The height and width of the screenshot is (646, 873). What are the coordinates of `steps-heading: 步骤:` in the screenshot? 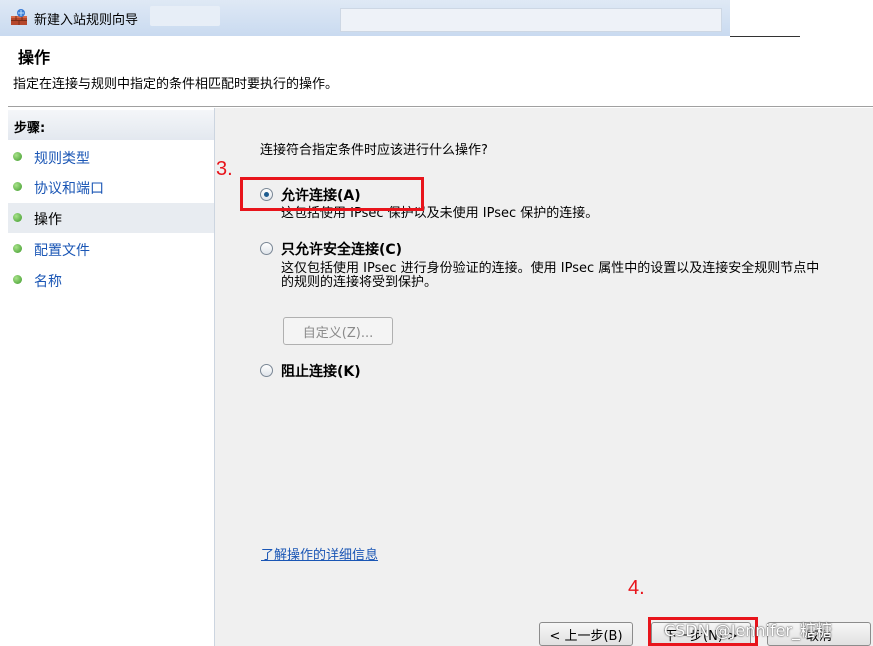 It's located at (111, 125).